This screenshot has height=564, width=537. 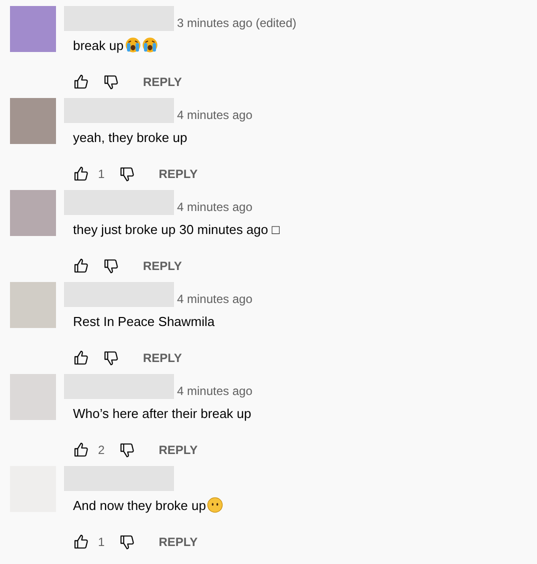 What do you see at coordinates (144, 321) in the screenshot?
I see `comment-text: Rest In Peace Shawmila` at bounding box center [144, 321].